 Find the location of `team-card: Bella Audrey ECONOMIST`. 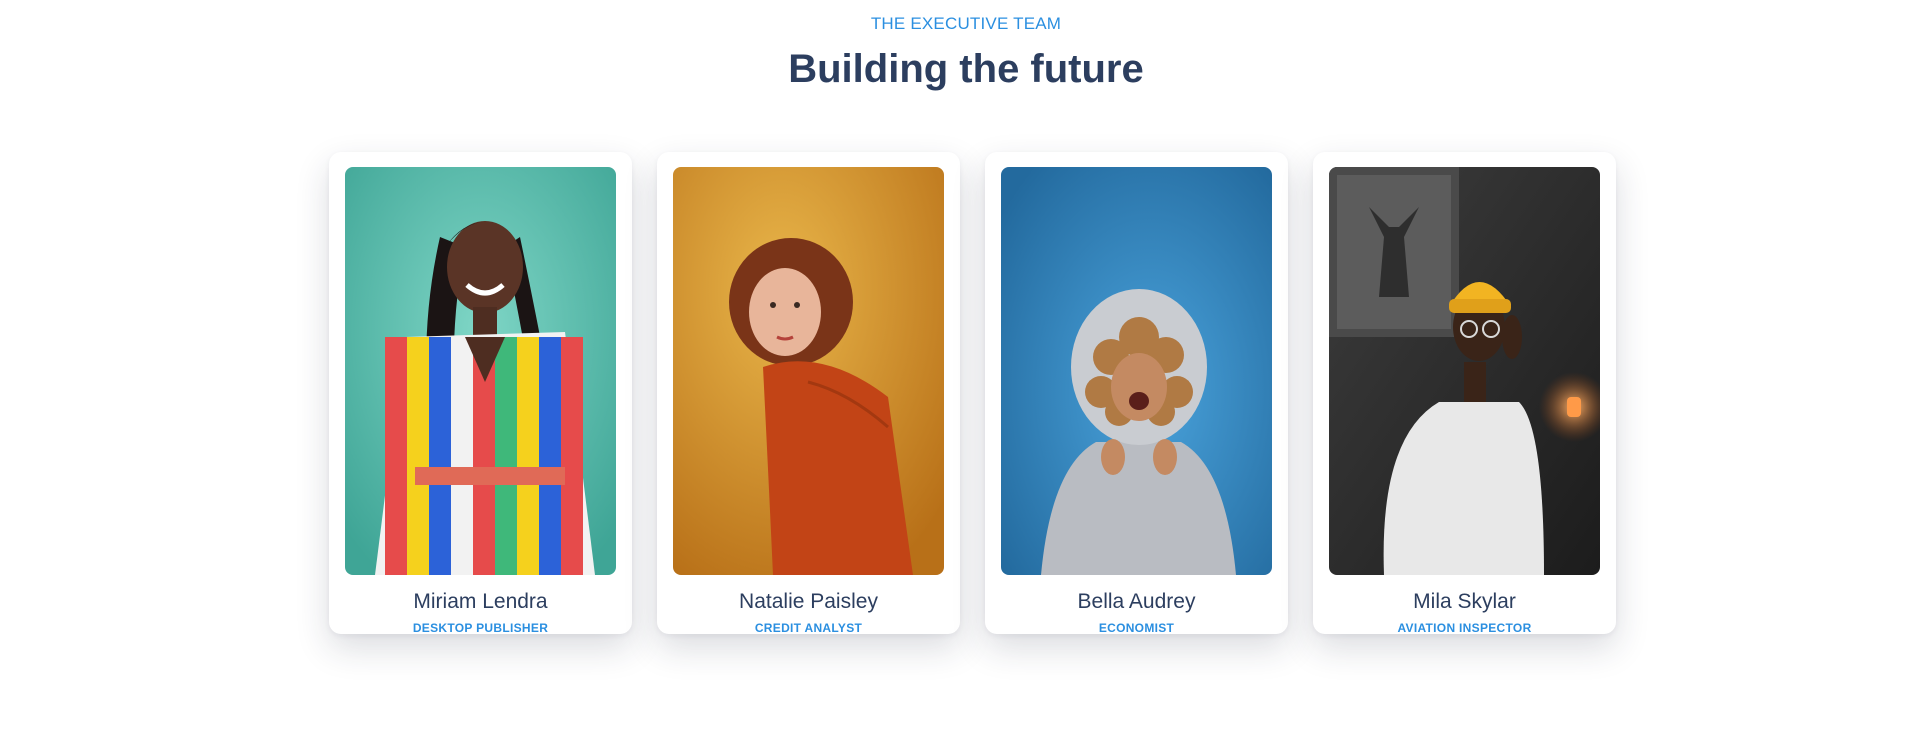

team-card: Bella Audrey ECONOMIST is located at coordinates (1136, 393).